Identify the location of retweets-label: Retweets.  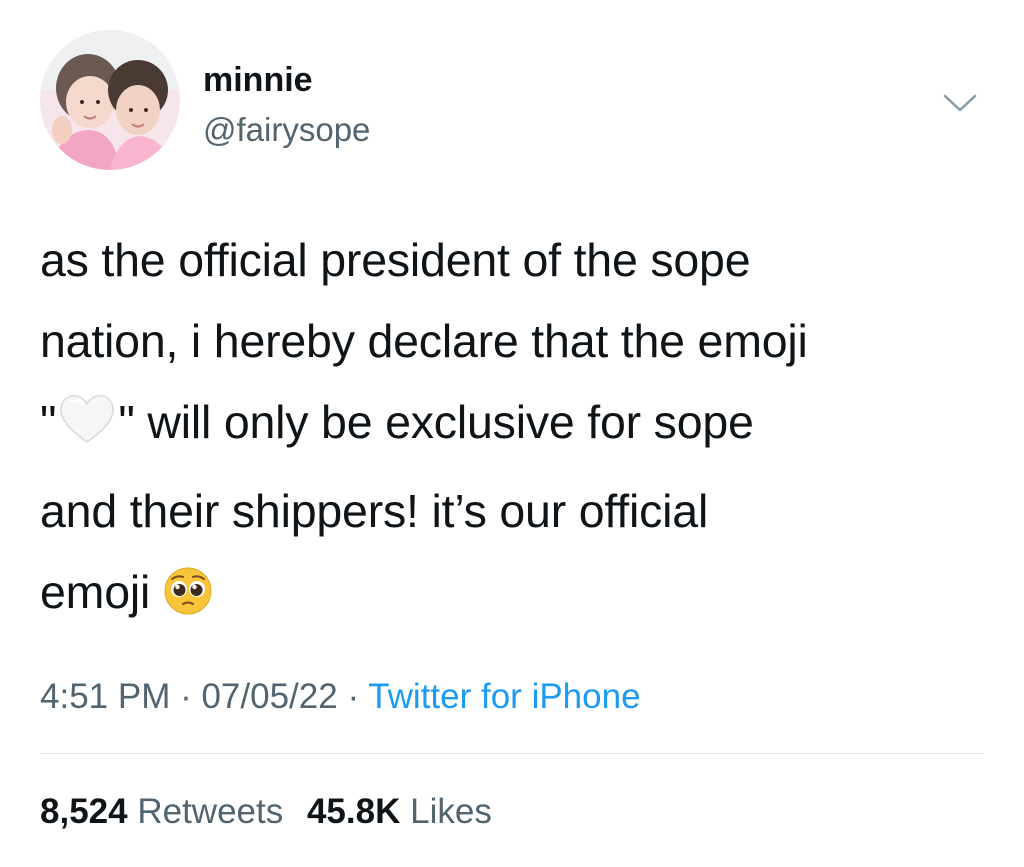
(210, 811).